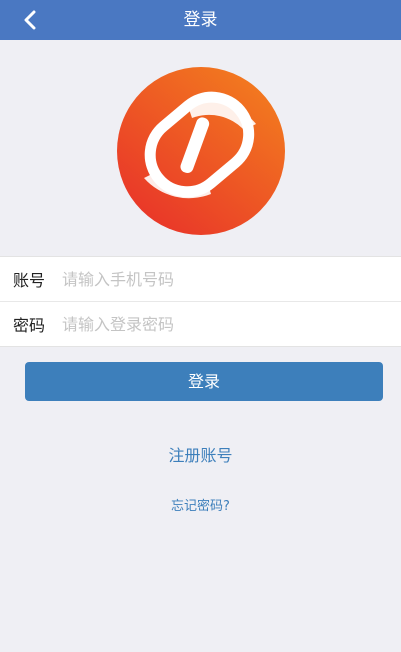 The image size is (401, 652). I want to click on account-input, so click(231, 279).